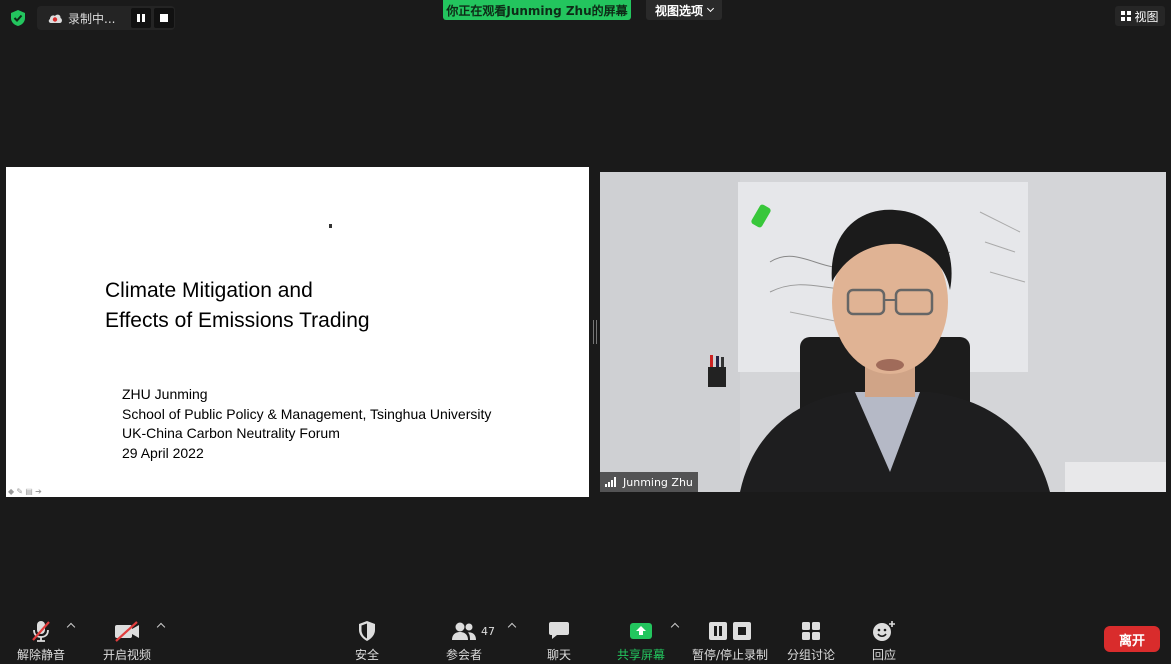  I want to click on viewing-screen-banner: 你正在观看Junming Zhu的屏幕, so click(537, 10).